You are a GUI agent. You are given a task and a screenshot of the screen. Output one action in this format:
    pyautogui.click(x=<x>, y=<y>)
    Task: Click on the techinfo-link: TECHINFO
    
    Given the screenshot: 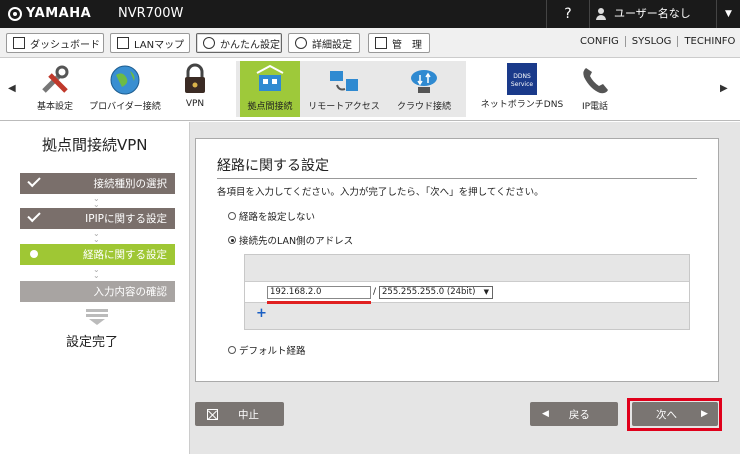 What is the action you would take?
    pyautogui.click(x=708, y=41)
    